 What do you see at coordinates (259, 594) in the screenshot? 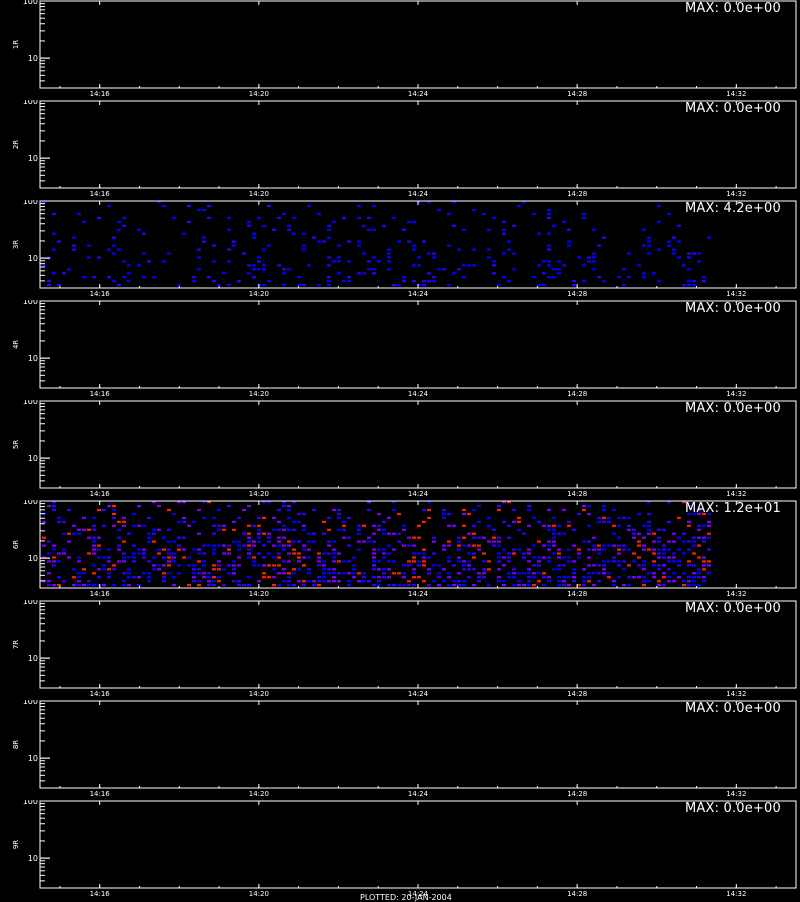
I see `x-tick-label: 14:20` at bounding box center [259, 594].